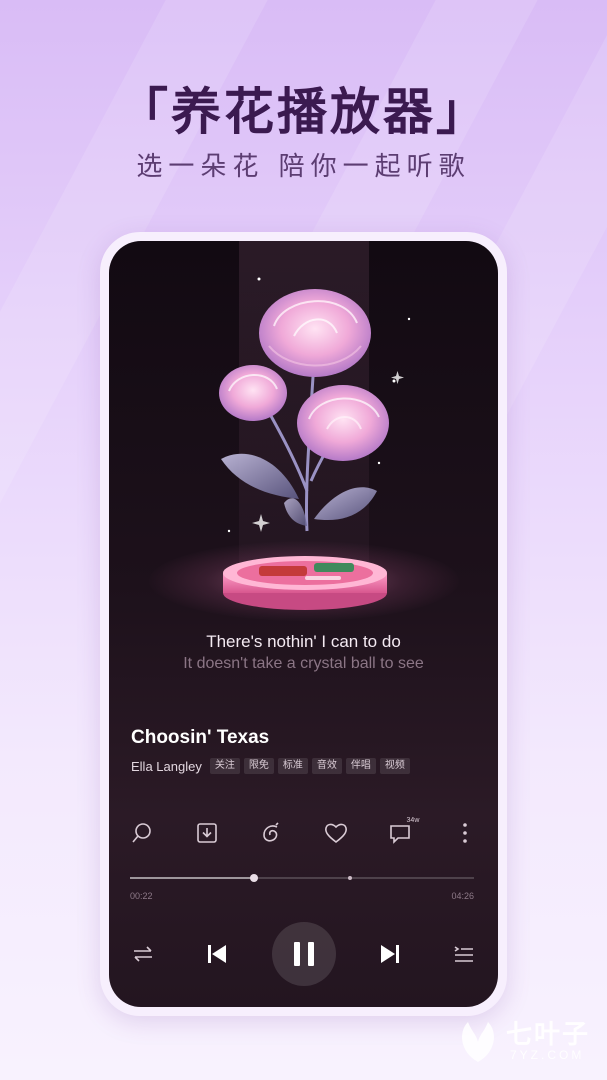  I want to click on more-button, so click(465, 833).